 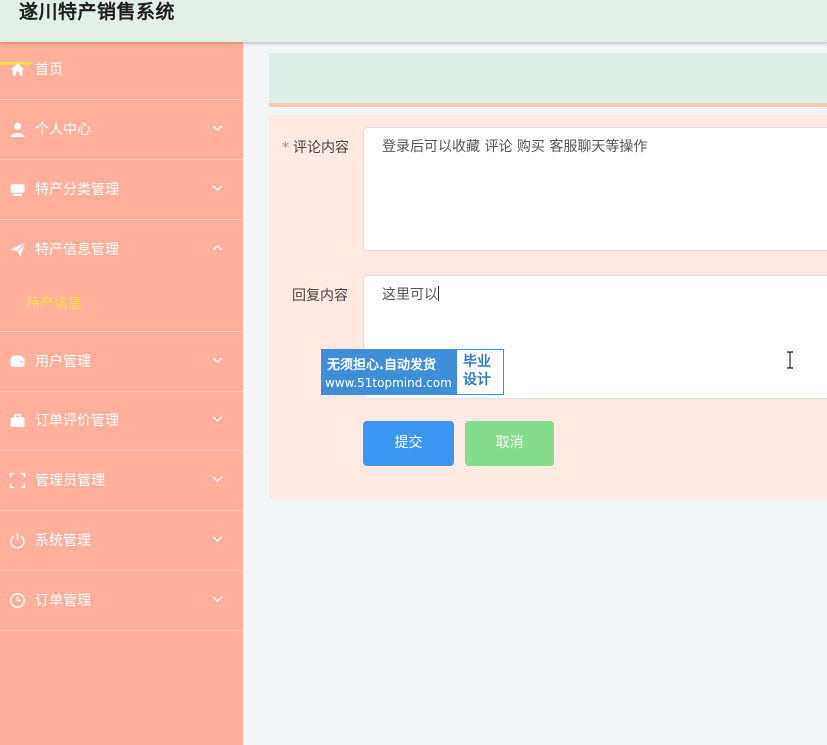 I want to click on power-icon, so click(x=17, y=541).